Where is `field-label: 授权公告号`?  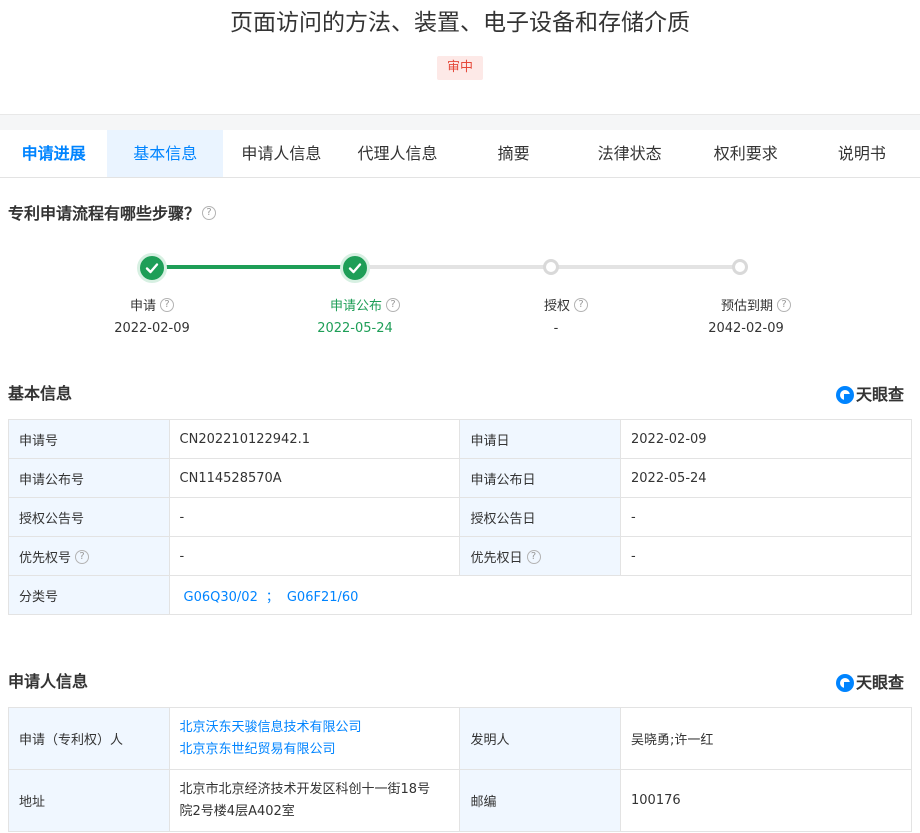
field-label: 授权公告号 is located at coordinates (89, 517).